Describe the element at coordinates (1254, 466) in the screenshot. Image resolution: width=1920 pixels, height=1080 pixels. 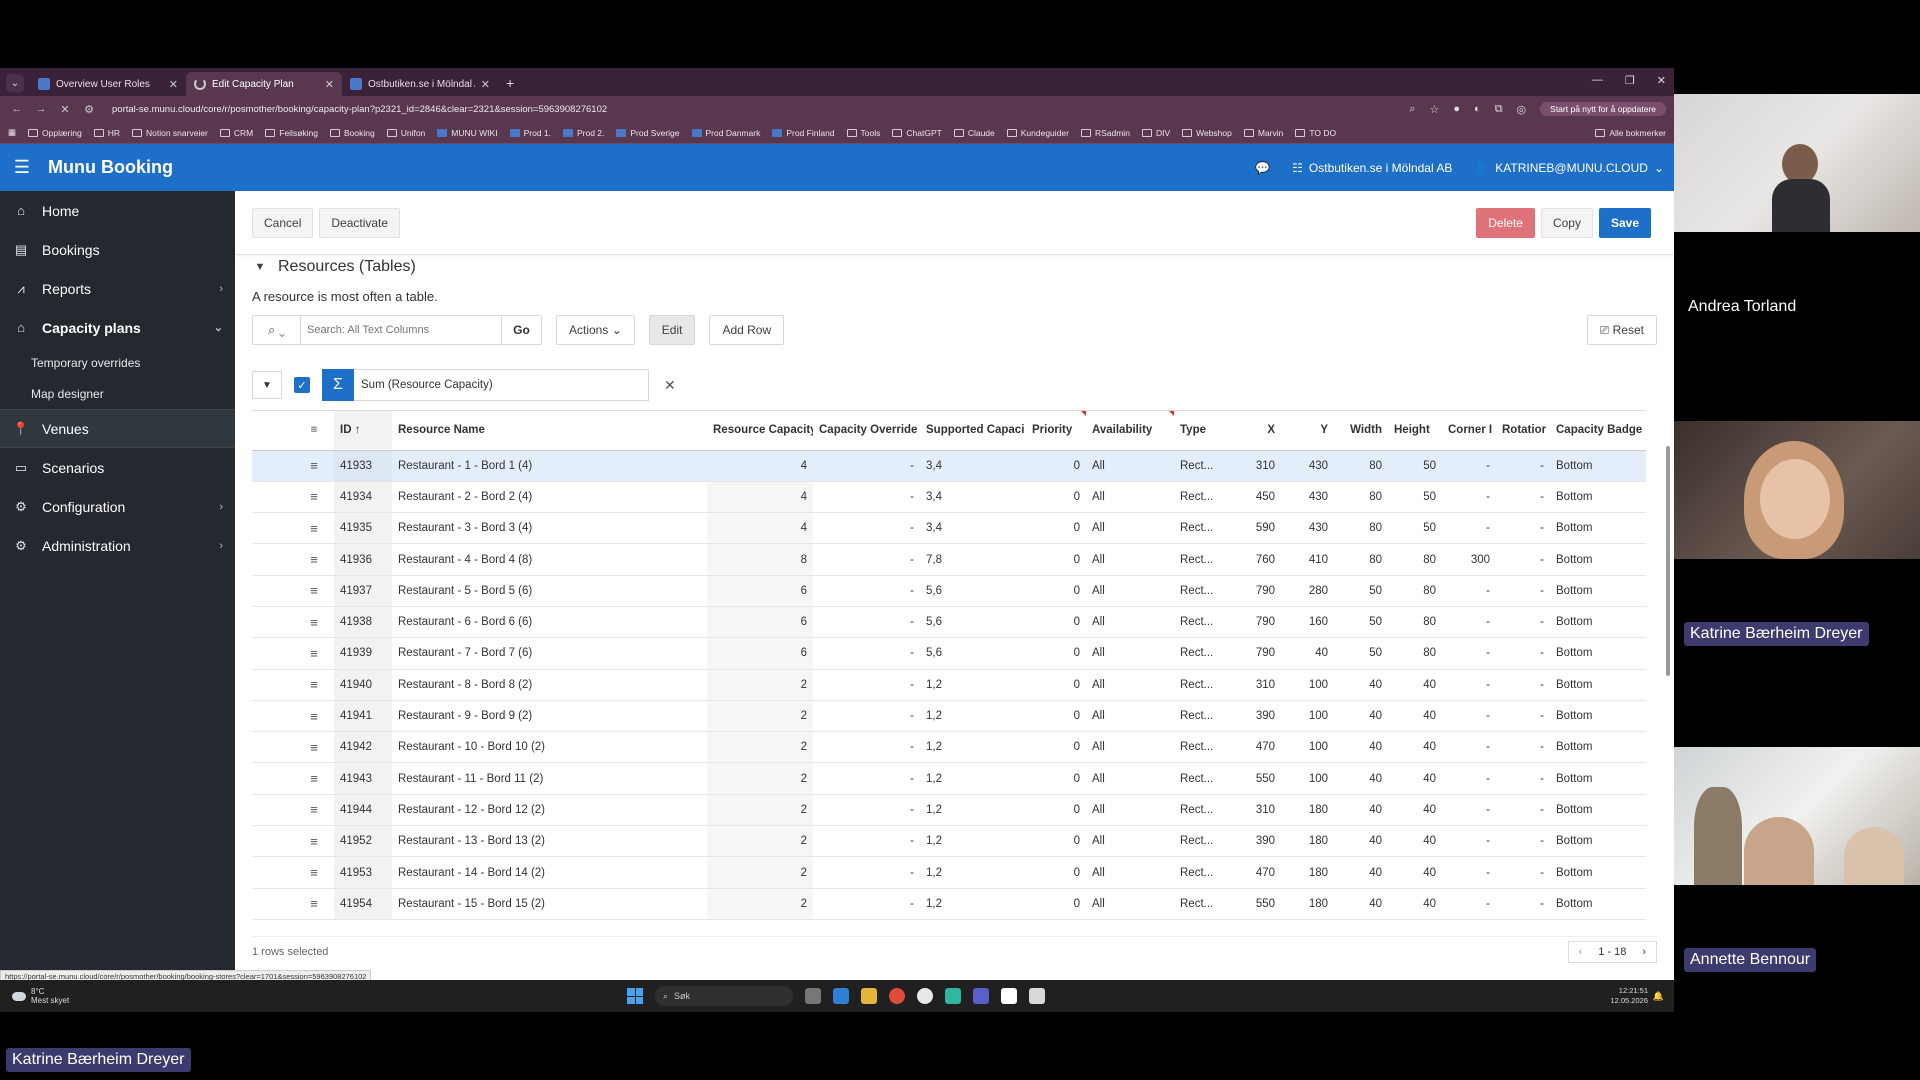
I see `cell-x: 310` at that location.